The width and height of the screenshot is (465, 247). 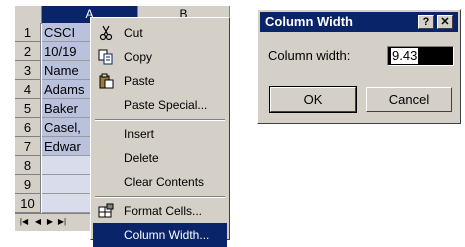 I want to click on dialog-title-bar: Column Width ? ✕, so click(x=359, y=22).